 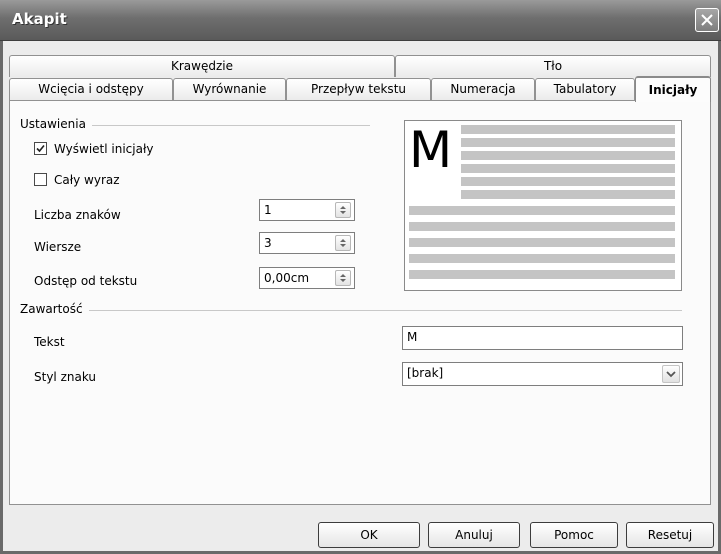 I want to click on chevron-down-icon, so click(x=671, y=374).